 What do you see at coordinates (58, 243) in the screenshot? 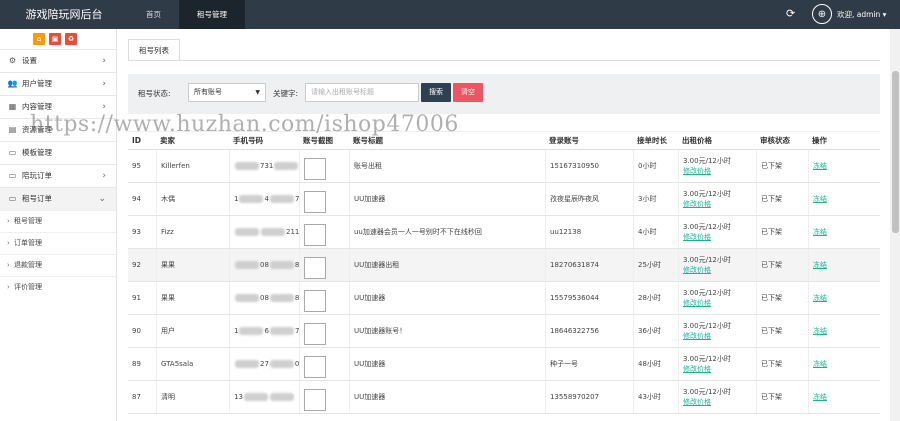
I see `sidebar-subitem-order-management: › 订单管理` at bounding box center [58, 243].